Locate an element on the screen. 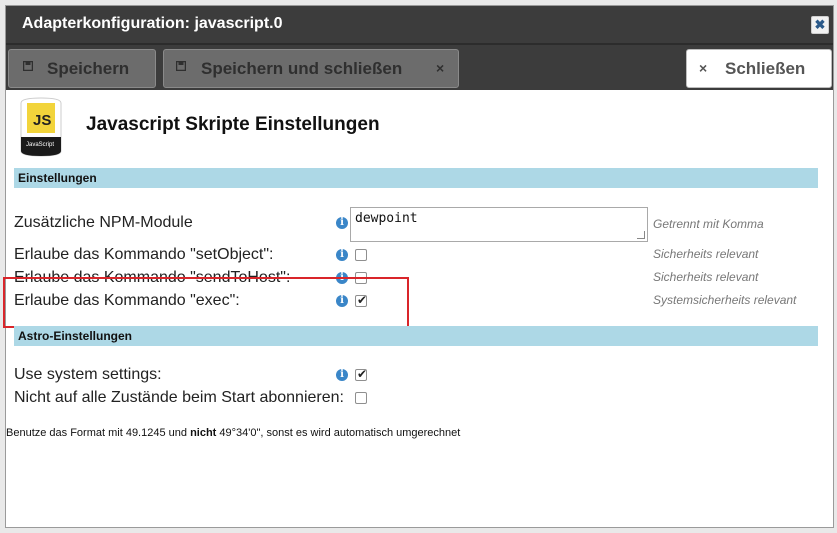 Image resolution: width=837 pixels, height=533 pixels. checkmark-icon: ✔ is located at coordinates (362, 374).